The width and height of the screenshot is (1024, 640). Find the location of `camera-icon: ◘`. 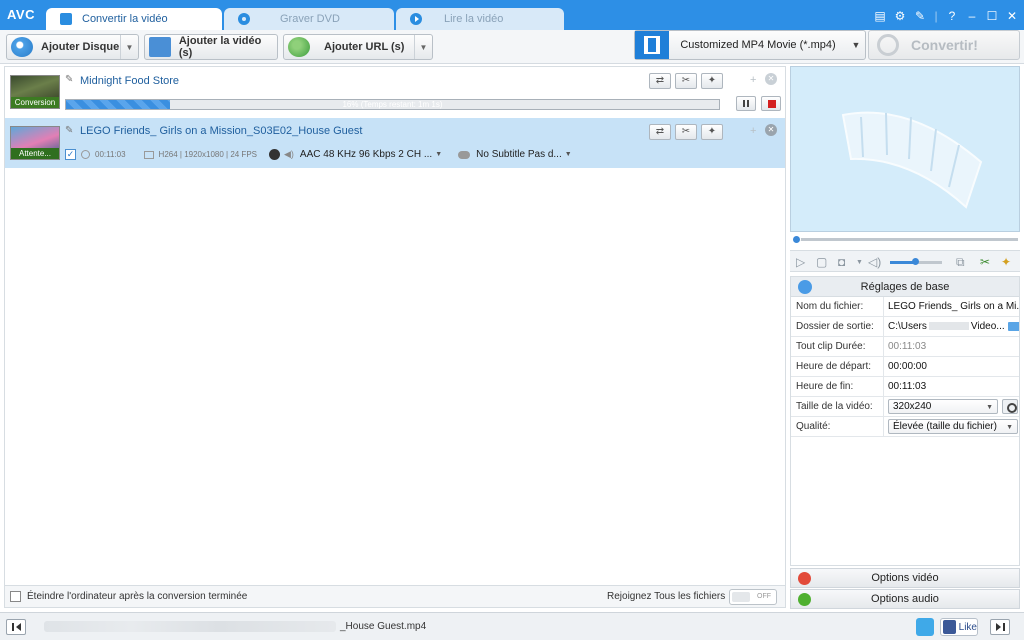

camera-icon: ◘ is located at coordinates (841, 262).